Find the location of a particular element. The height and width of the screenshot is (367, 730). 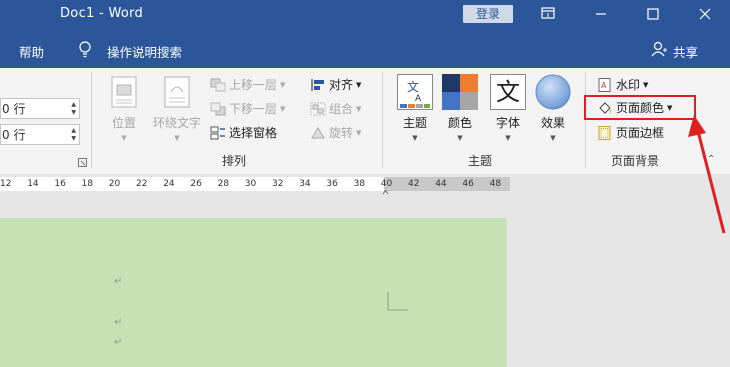

fonts-label: 字体 is located at coordinates (507, 123).